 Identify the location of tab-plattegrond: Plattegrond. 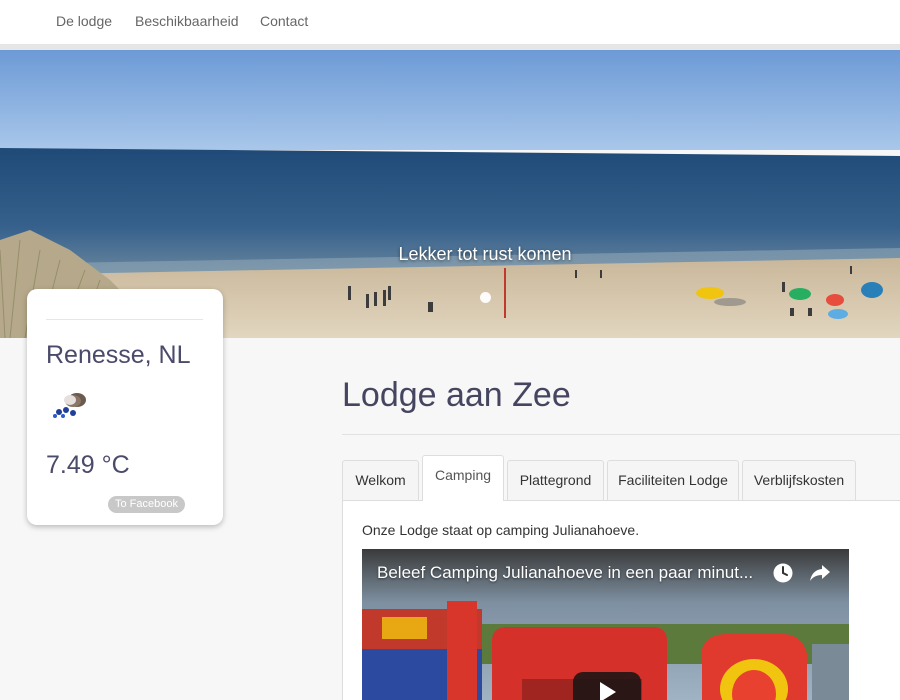
(555, 480).